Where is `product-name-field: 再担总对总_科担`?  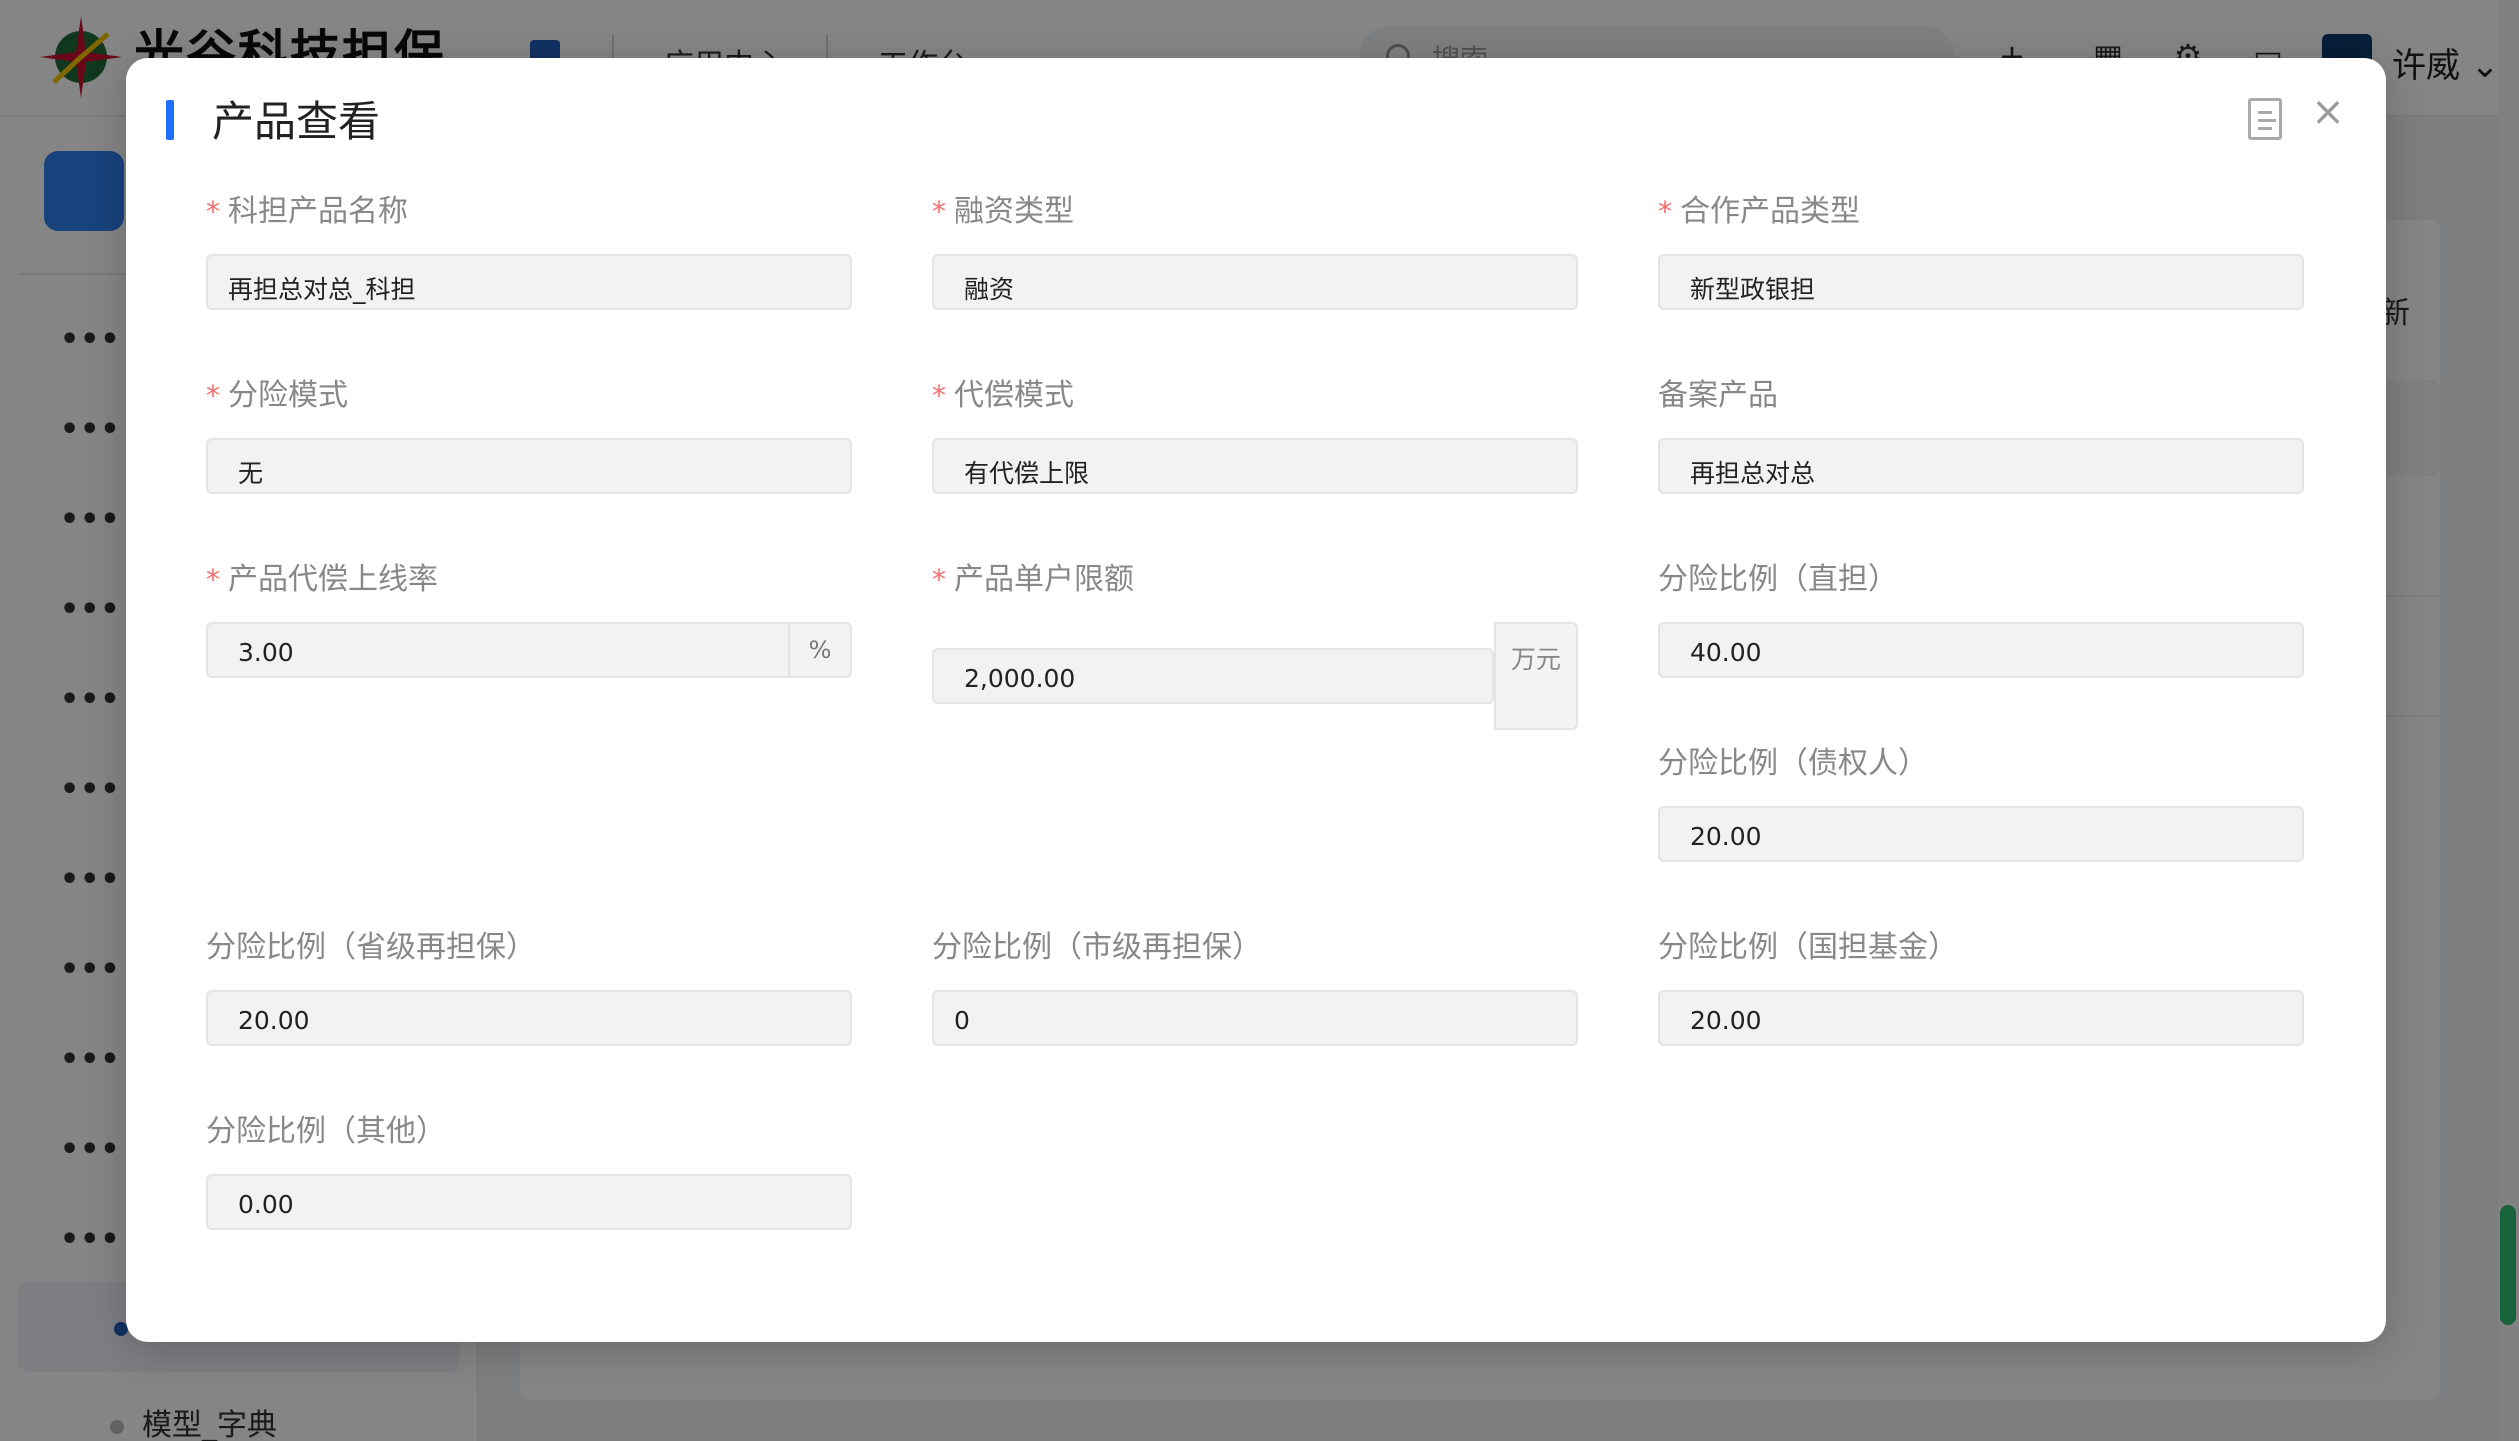 product-name-field: 再担总对总_科担 is located at coordinates (529, 282).